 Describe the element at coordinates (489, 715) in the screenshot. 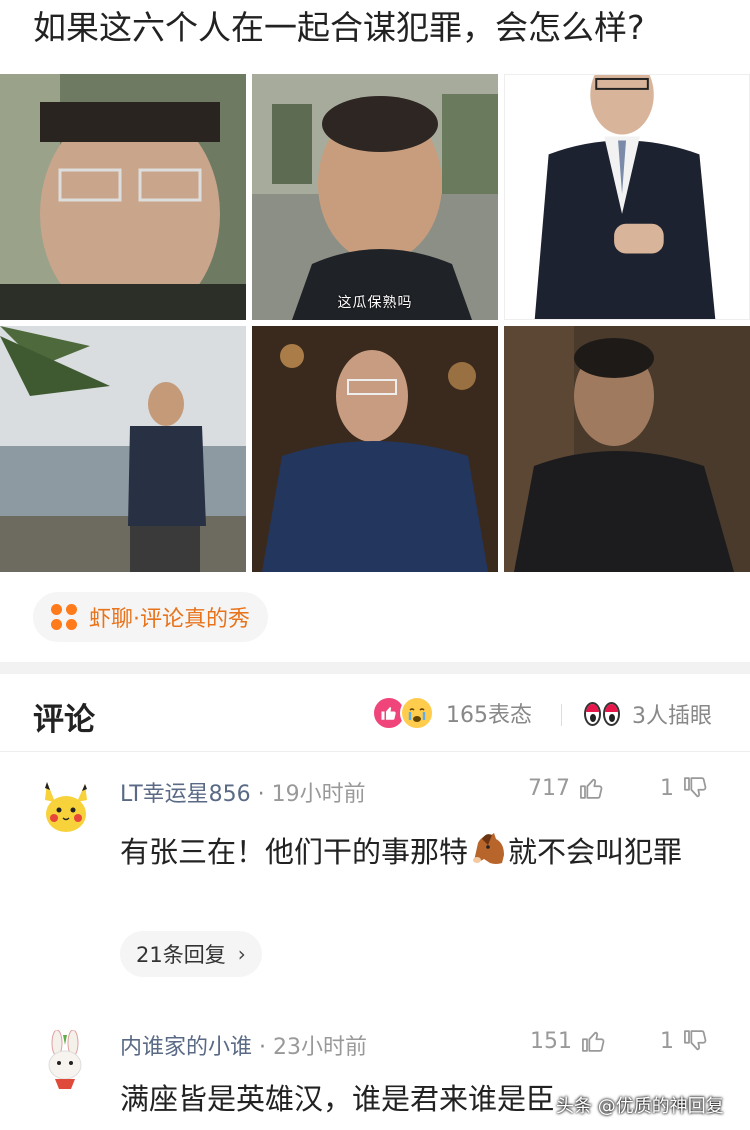

I see `reactions-count: 165表态` at that location.